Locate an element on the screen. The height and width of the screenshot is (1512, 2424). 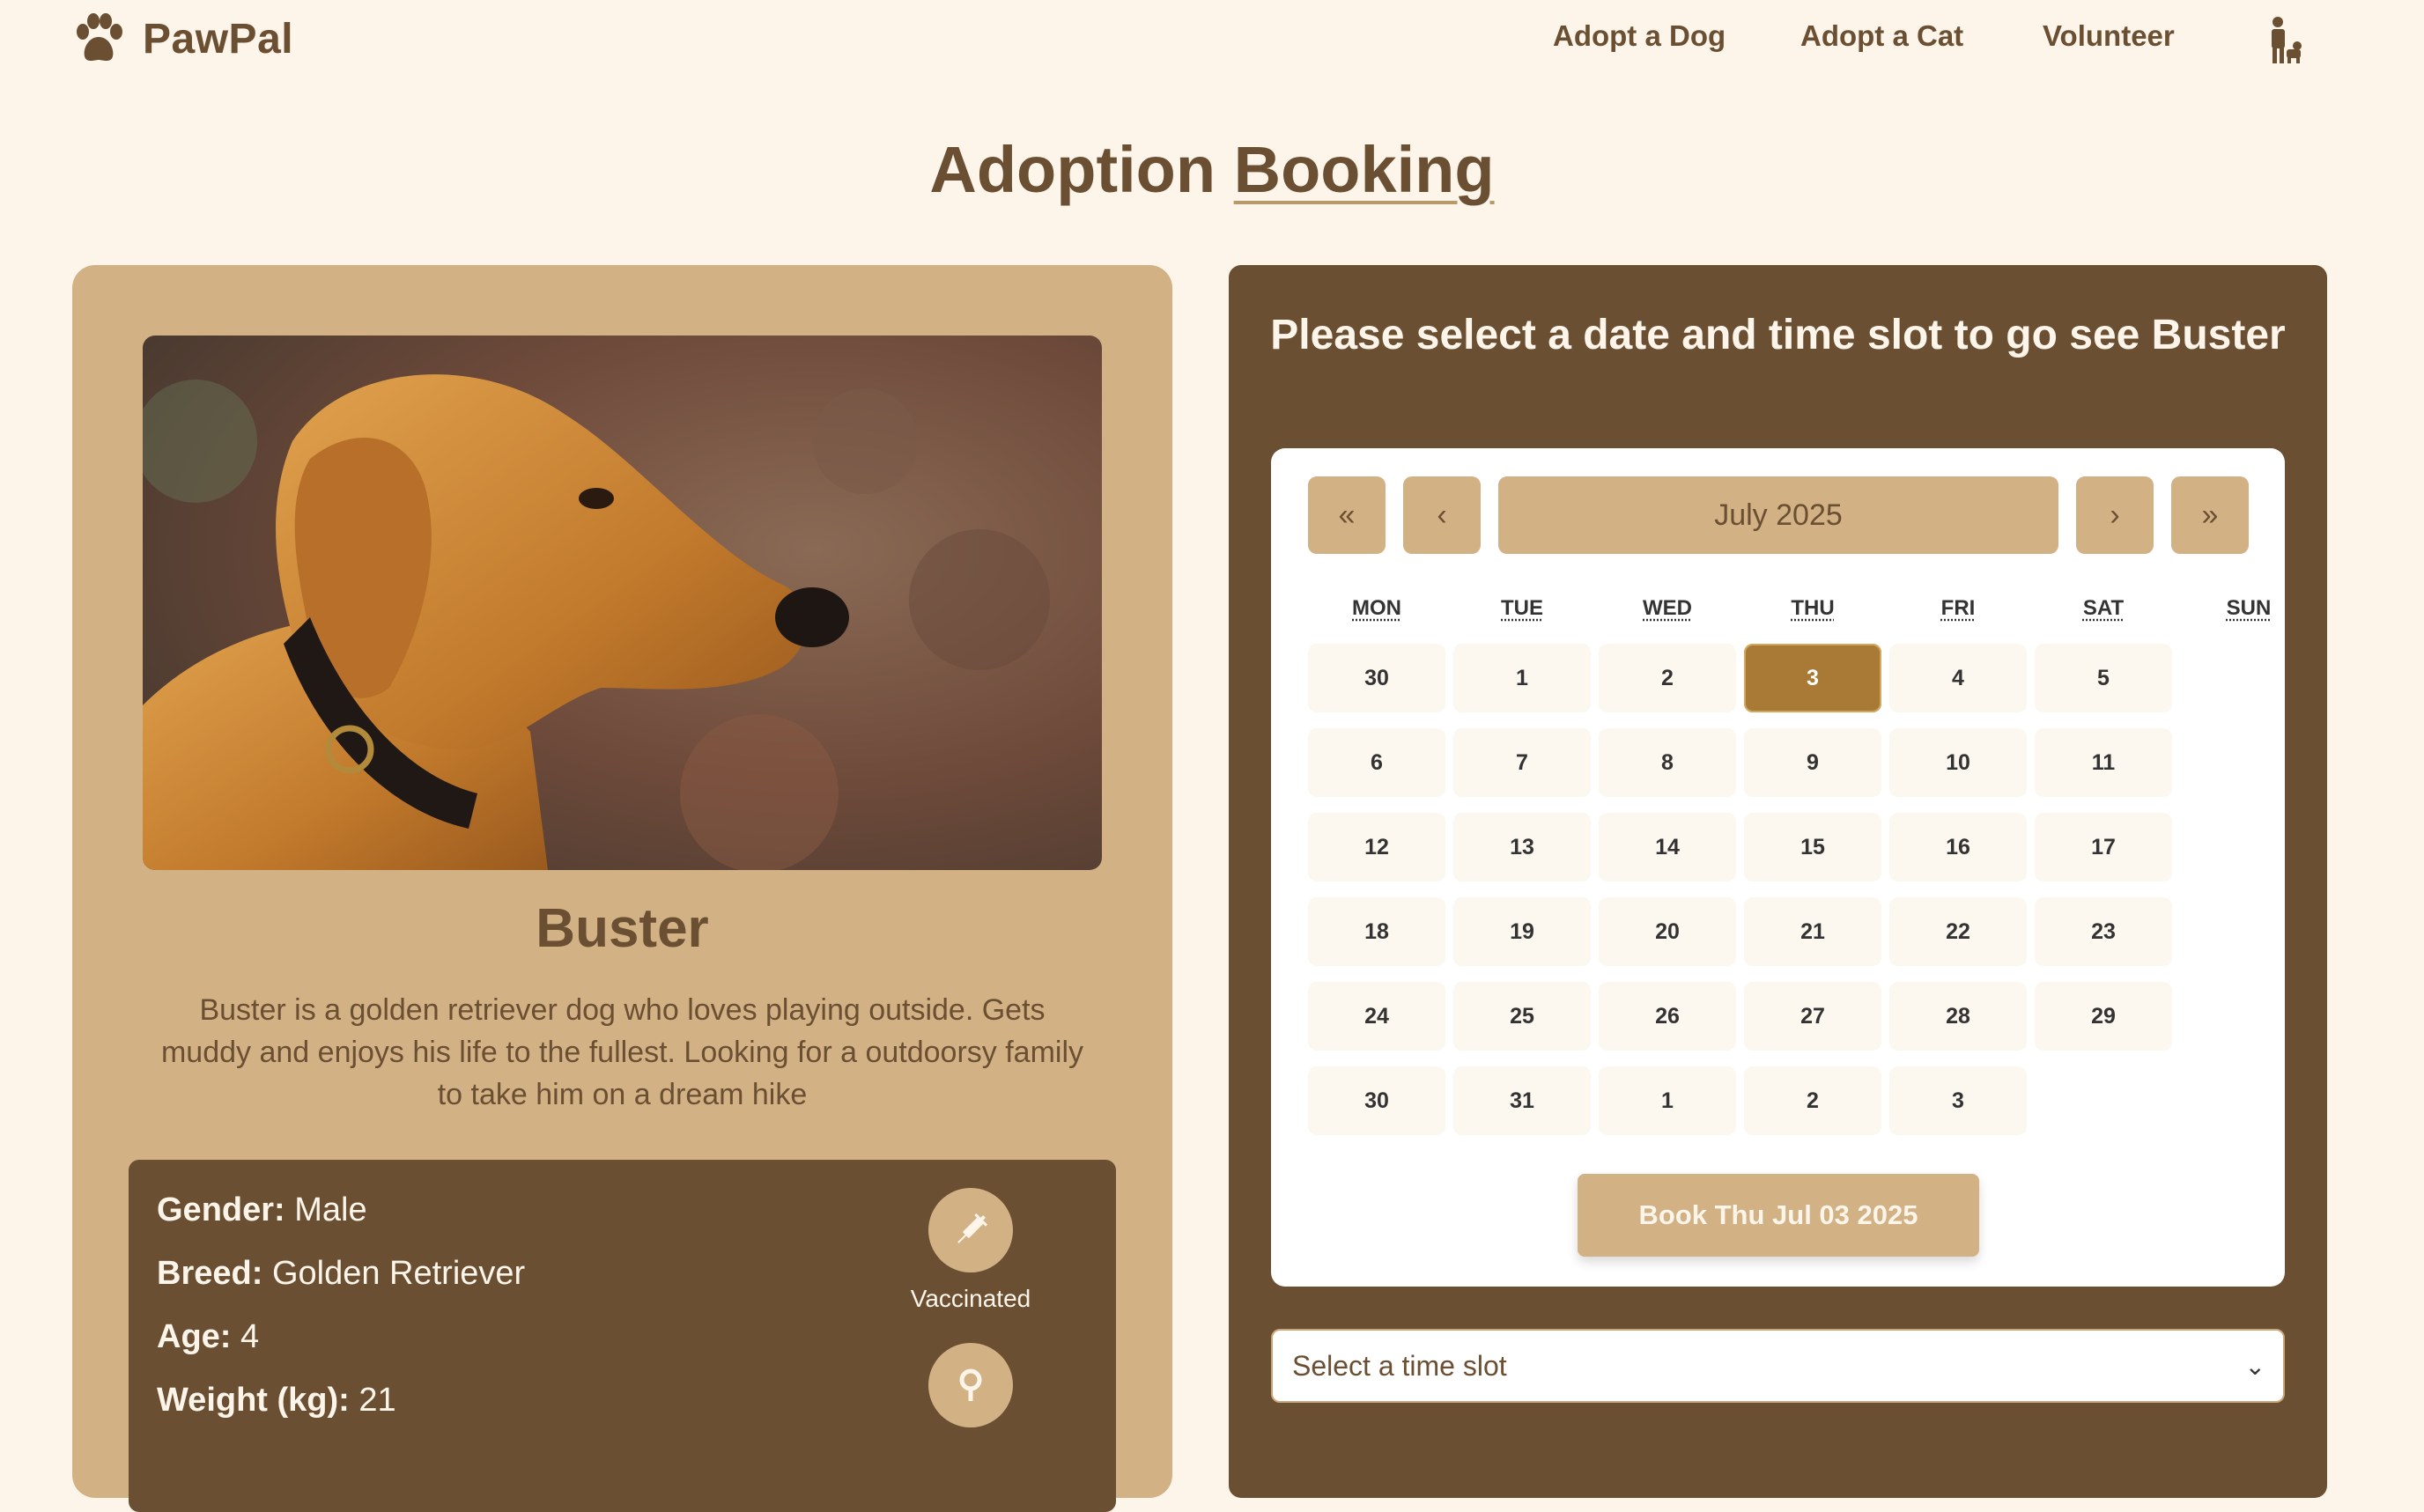
weekday-label: WED is located at coordinates (1667, 608).